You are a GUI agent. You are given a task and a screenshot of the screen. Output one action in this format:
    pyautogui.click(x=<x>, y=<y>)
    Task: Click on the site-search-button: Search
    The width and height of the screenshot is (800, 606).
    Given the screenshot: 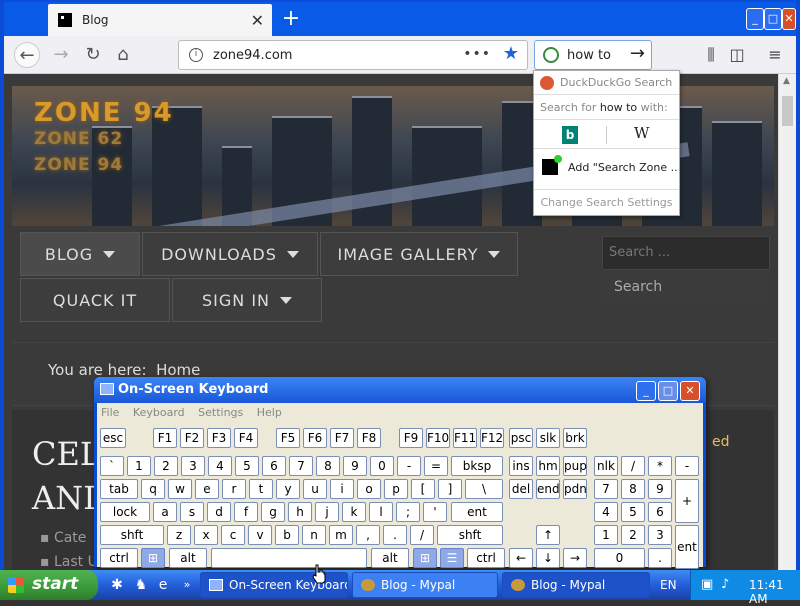 What is the action you would take?
    pyautogui.click(x=686, y=289)
    